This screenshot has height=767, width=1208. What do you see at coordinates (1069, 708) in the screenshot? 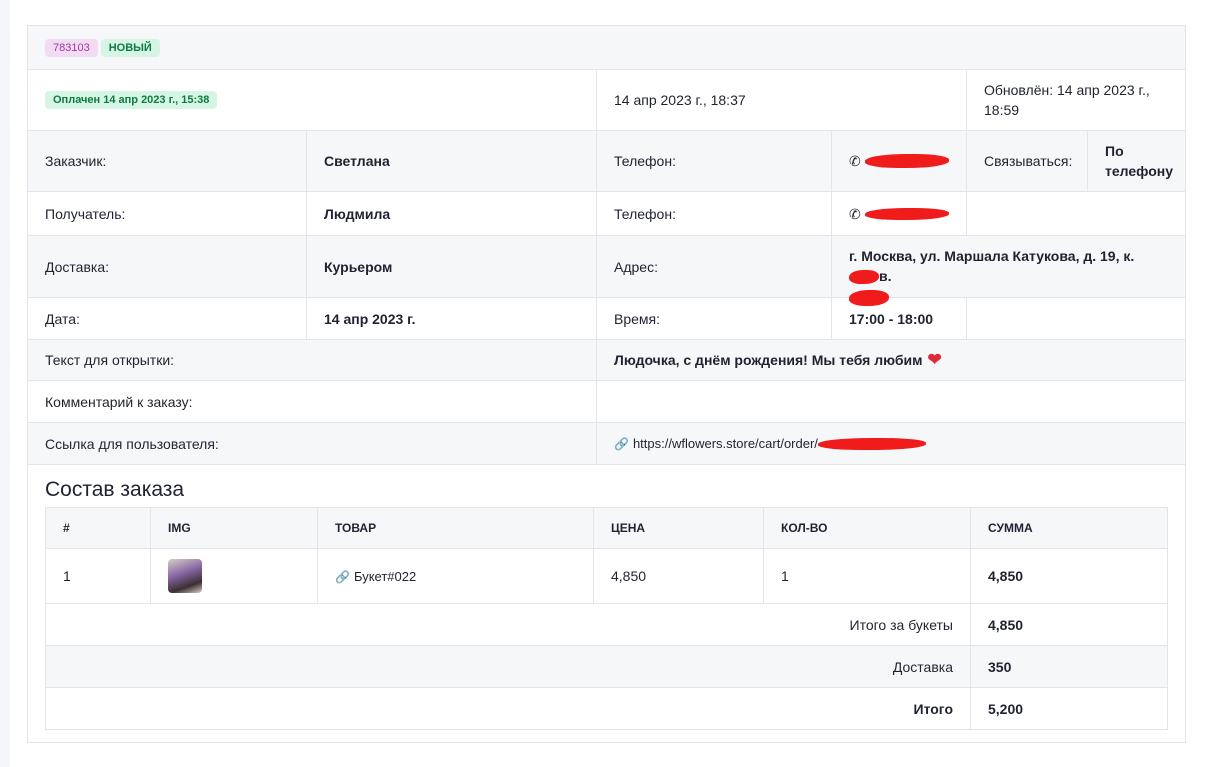
I see `total-value: 5,200` at bounding box center [1069, 708].